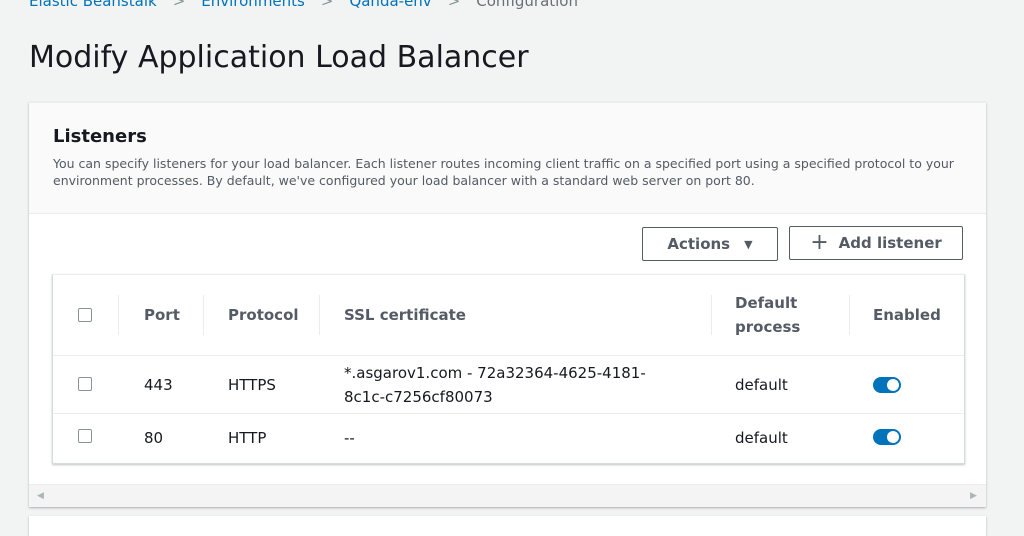 The width and height of the screenshot is (1024, 536). I want to click on column-header-port: Port, so click(162, 315).